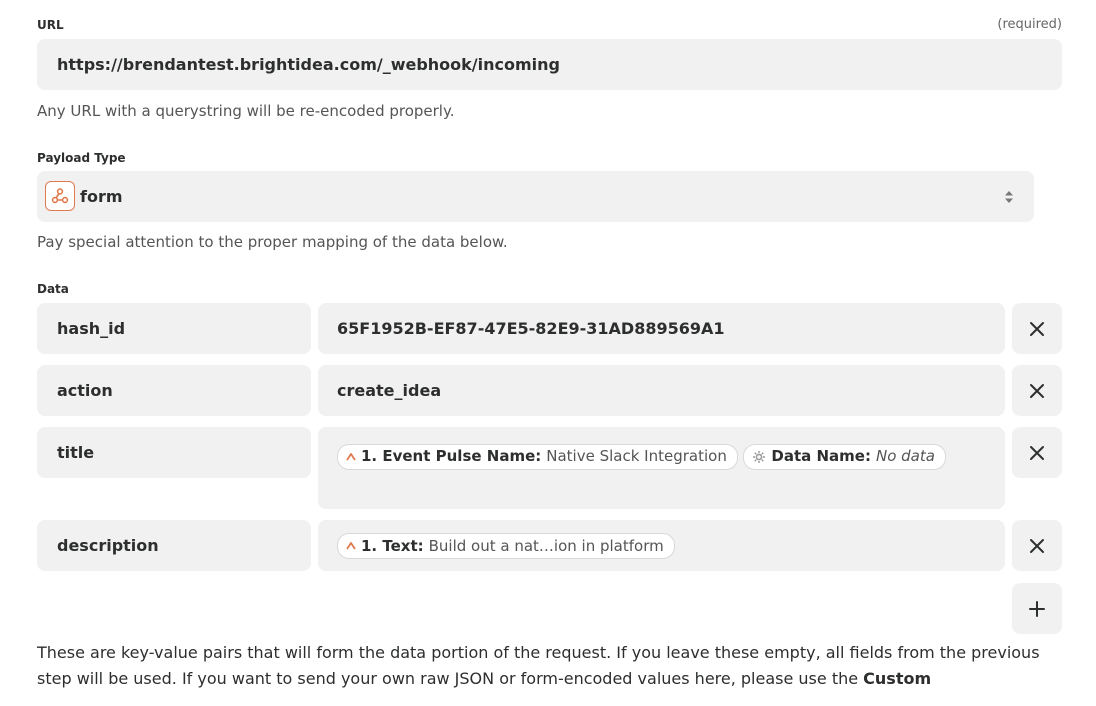  I want to click on data-help-bold: Custom, so click(897, 678).